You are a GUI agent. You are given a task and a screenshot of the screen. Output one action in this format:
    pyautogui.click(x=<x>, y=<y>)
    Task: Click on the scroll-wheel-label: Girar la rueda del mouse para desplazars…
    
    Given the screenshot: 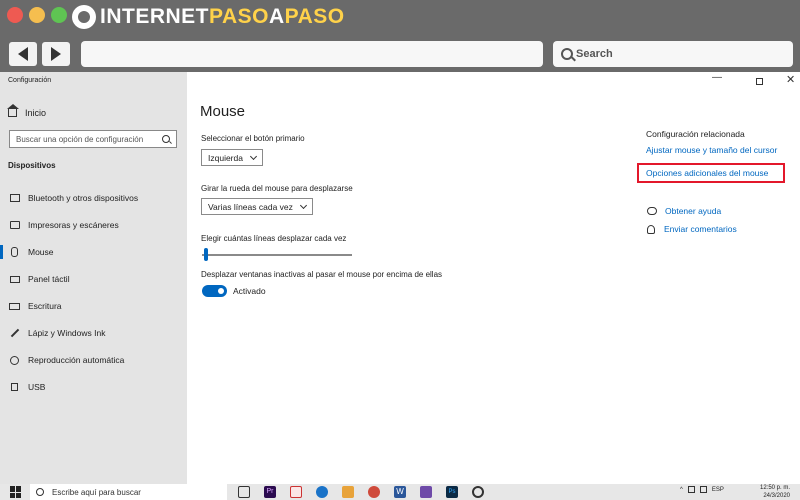 What is the action you would take?
    pyautogui.click(x=277, y=188)
    